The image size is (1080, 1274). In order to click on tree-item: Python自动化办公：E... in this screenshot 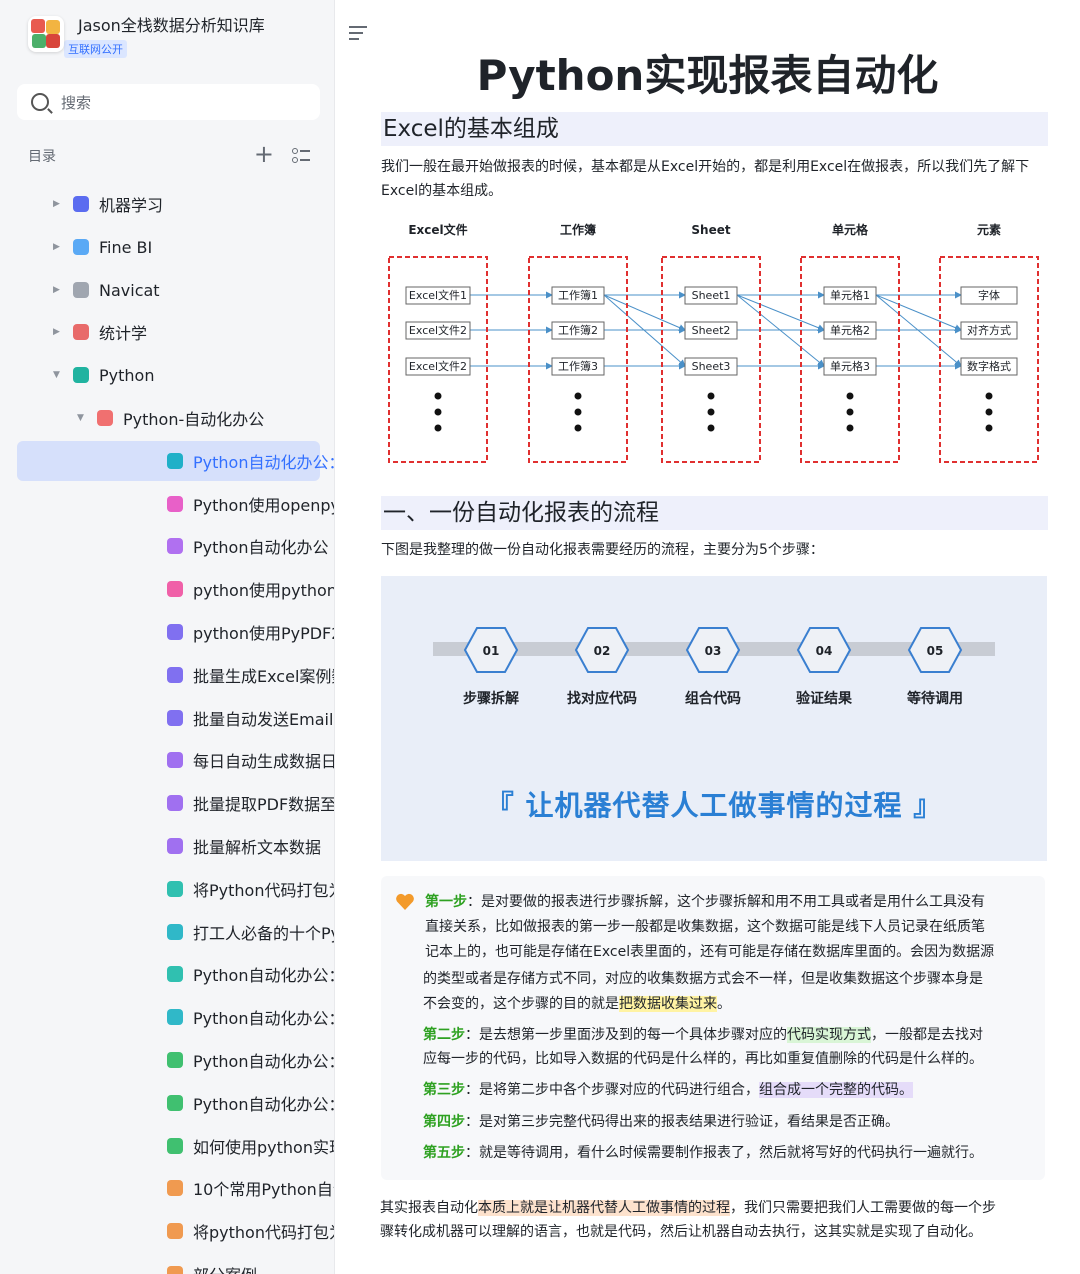, I will do `click(175, 974)`.